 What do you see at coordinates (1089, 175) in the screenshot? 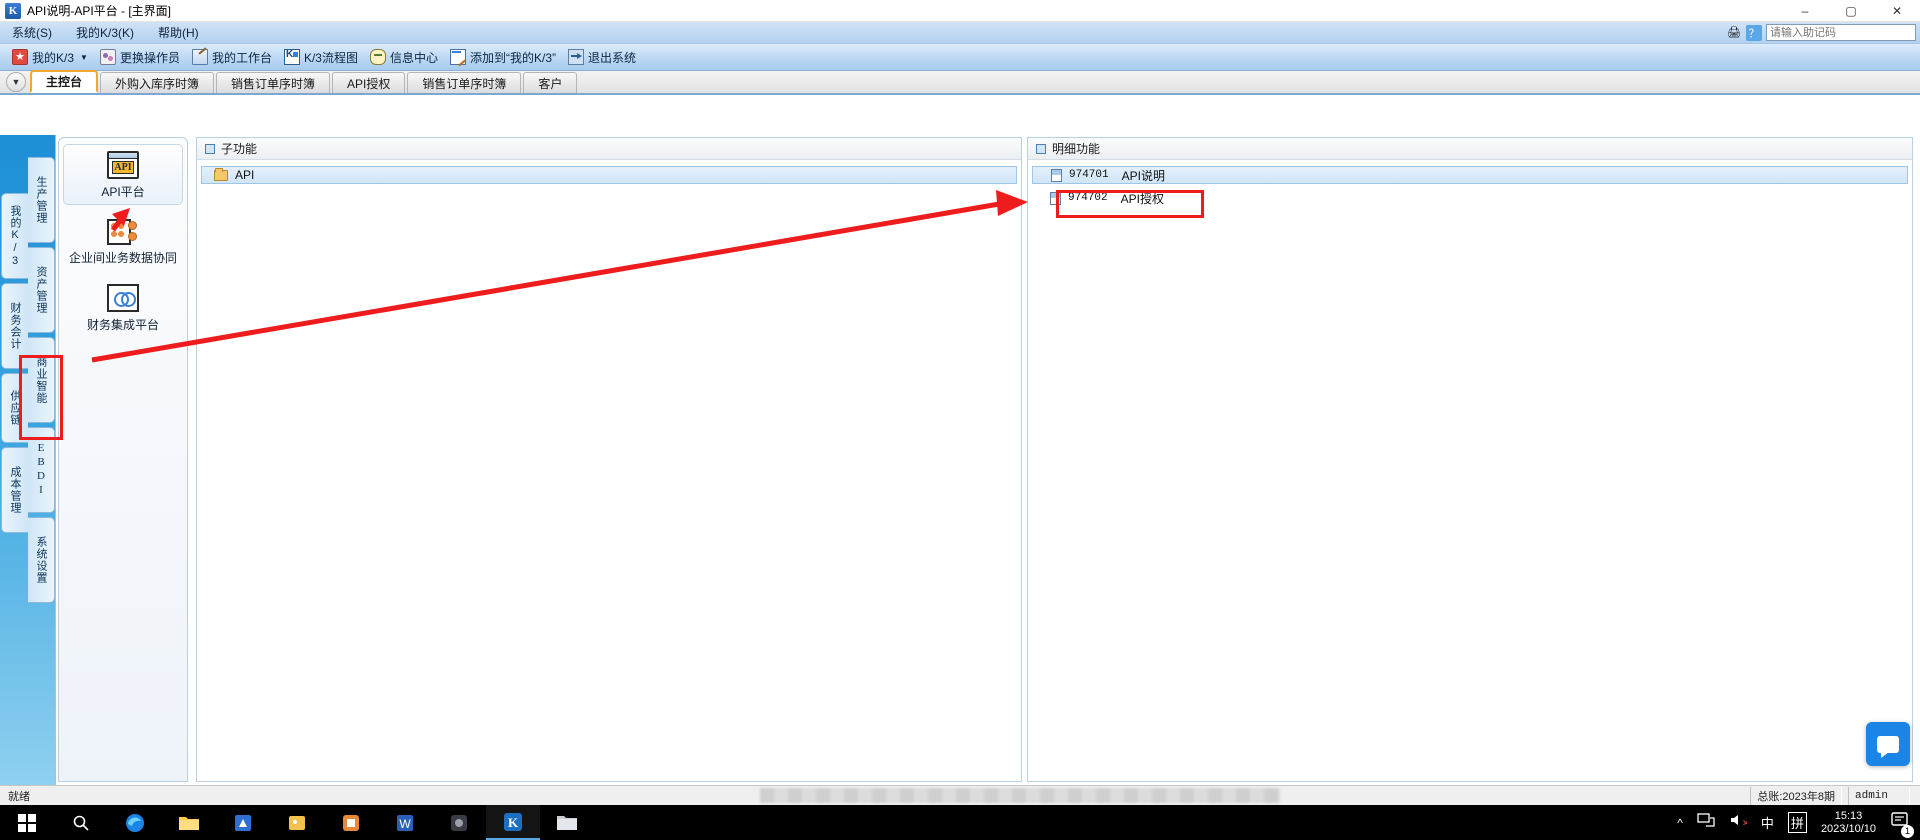
I see `detail-row-api-description-code: 974701` at bounding box center [1089, 175].